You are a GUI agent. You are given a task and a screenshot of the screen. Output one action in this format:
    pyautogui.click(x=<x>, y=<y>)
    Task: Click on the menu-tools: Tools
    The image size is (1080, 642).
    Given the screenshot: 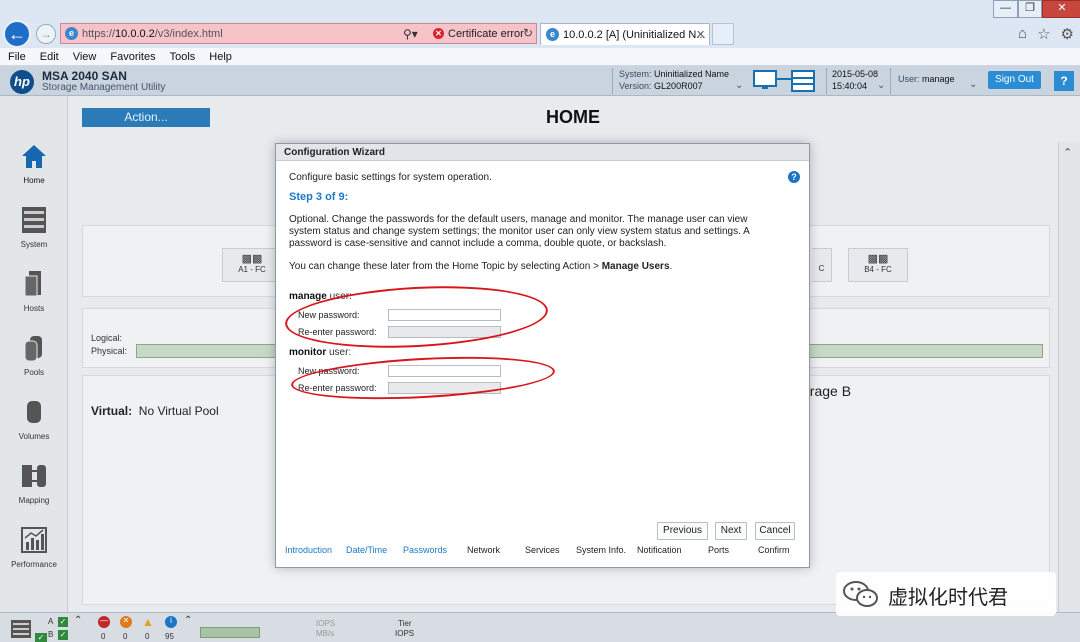 What is the action you would take?
    pyautogui.click(x=183, y=57)
    